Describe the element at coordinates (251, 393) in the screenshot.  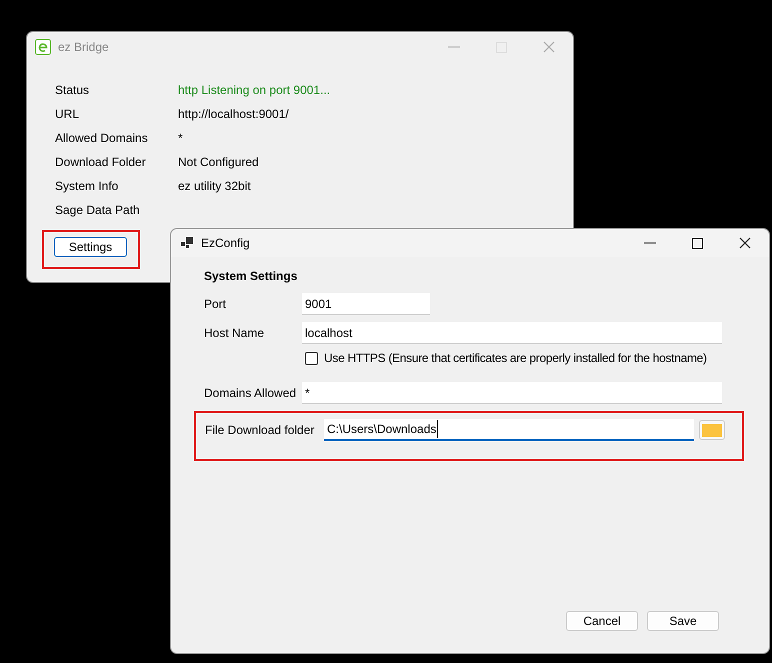
I see `field-label: Domains Allowed` at that location.